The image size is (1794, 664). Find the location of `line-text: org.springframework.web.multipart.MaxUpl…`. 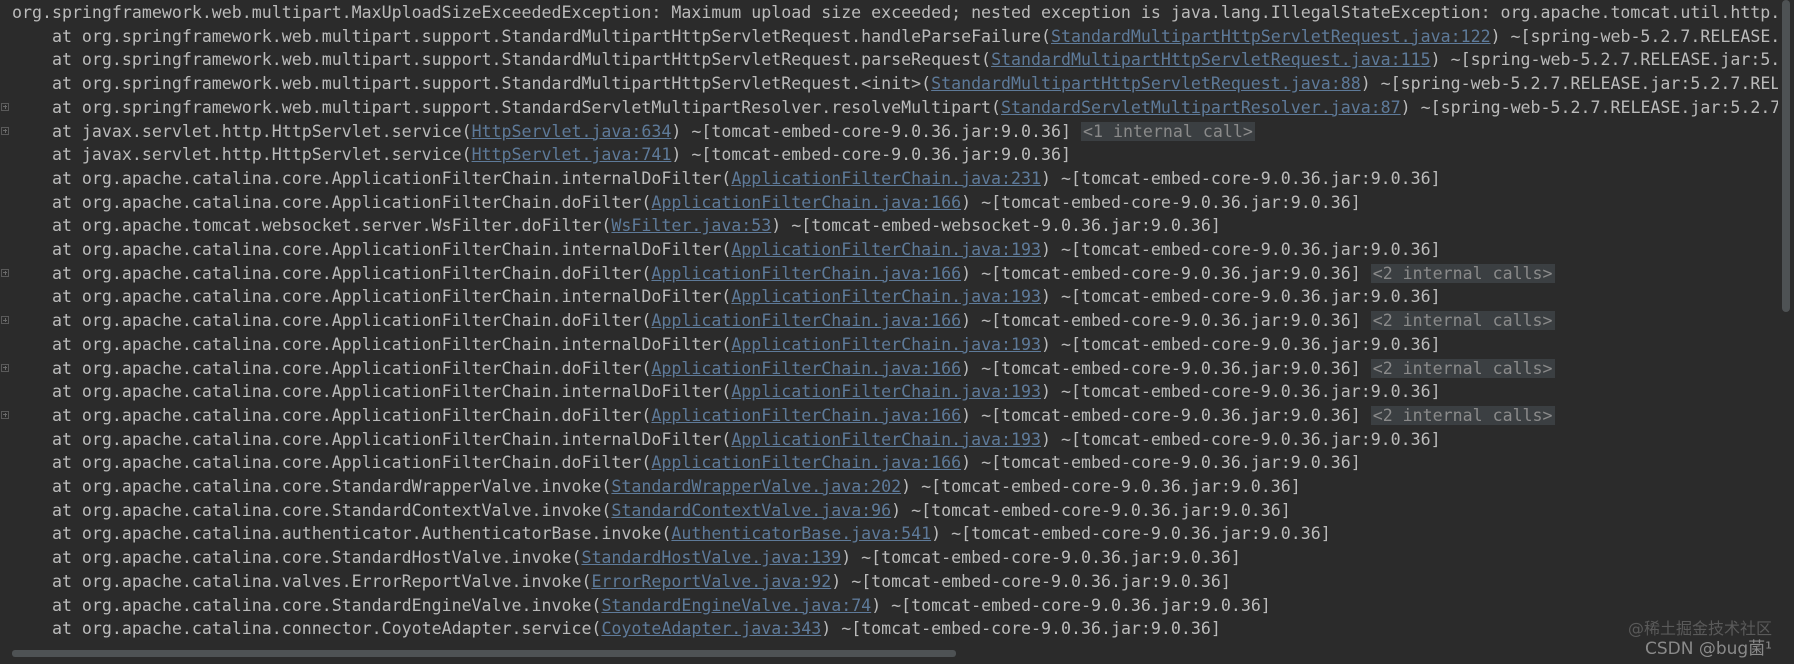

line-text: org.springframework.web.multipart.MaxUpl… is located at coordinates (895, 13).